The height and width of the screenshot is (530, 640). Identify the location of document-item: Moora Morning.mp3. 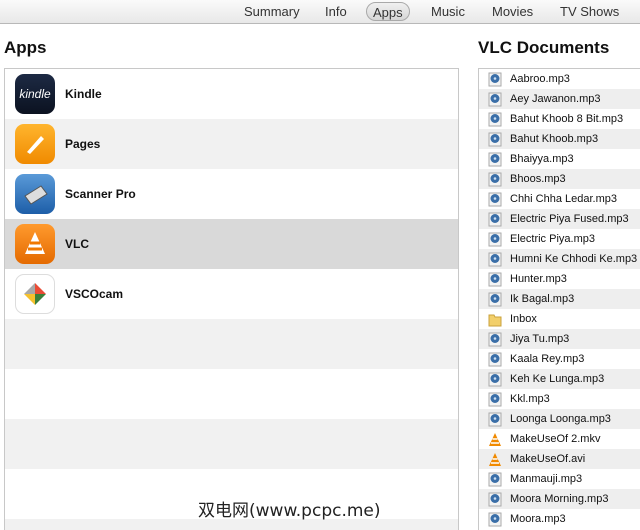
(559, 499).